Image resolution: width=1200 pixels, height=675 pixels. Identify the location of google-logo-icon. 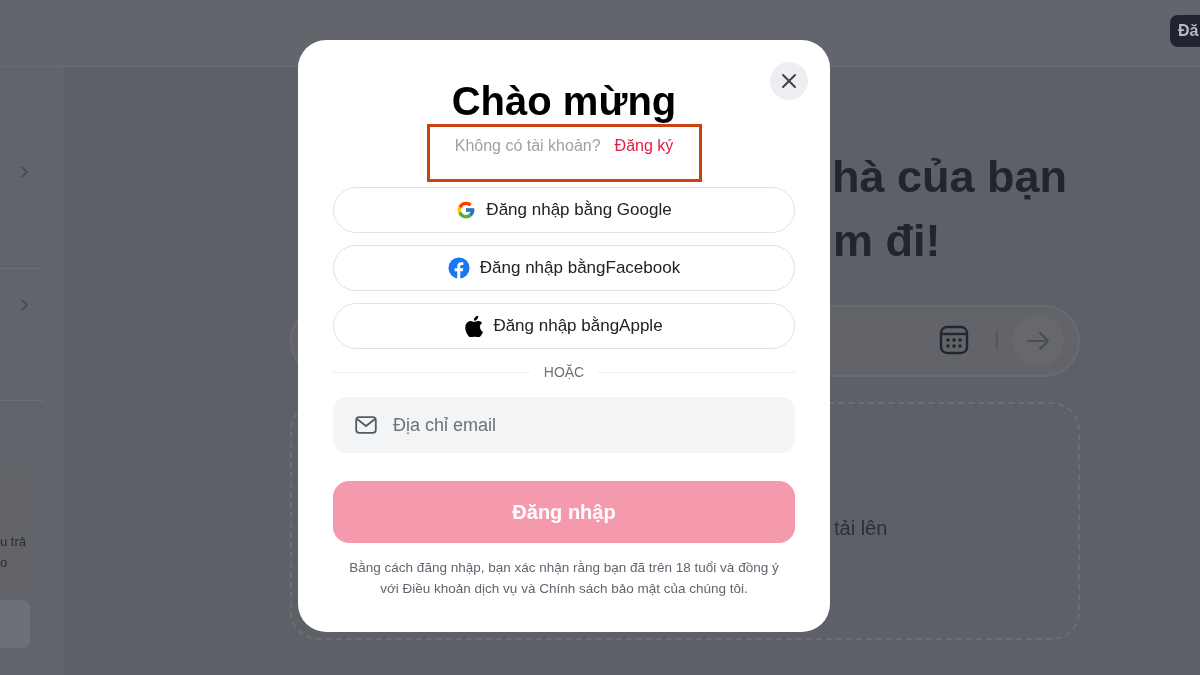
(466, 210).